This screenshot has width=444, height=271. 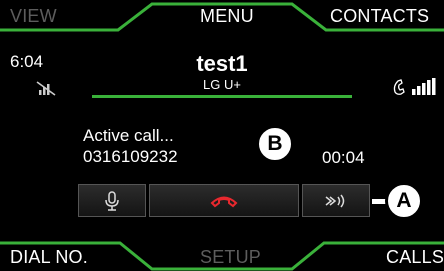 I want to click on microphone-icon, so click(x=112, y=200).